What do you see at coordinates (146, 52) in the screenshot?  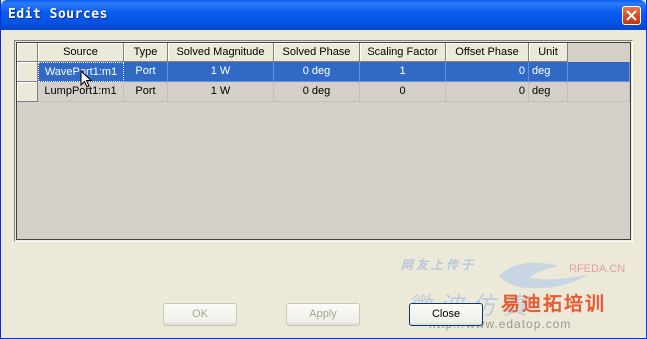 I see `column-header-type: Type` at bounding box center [146, 52].